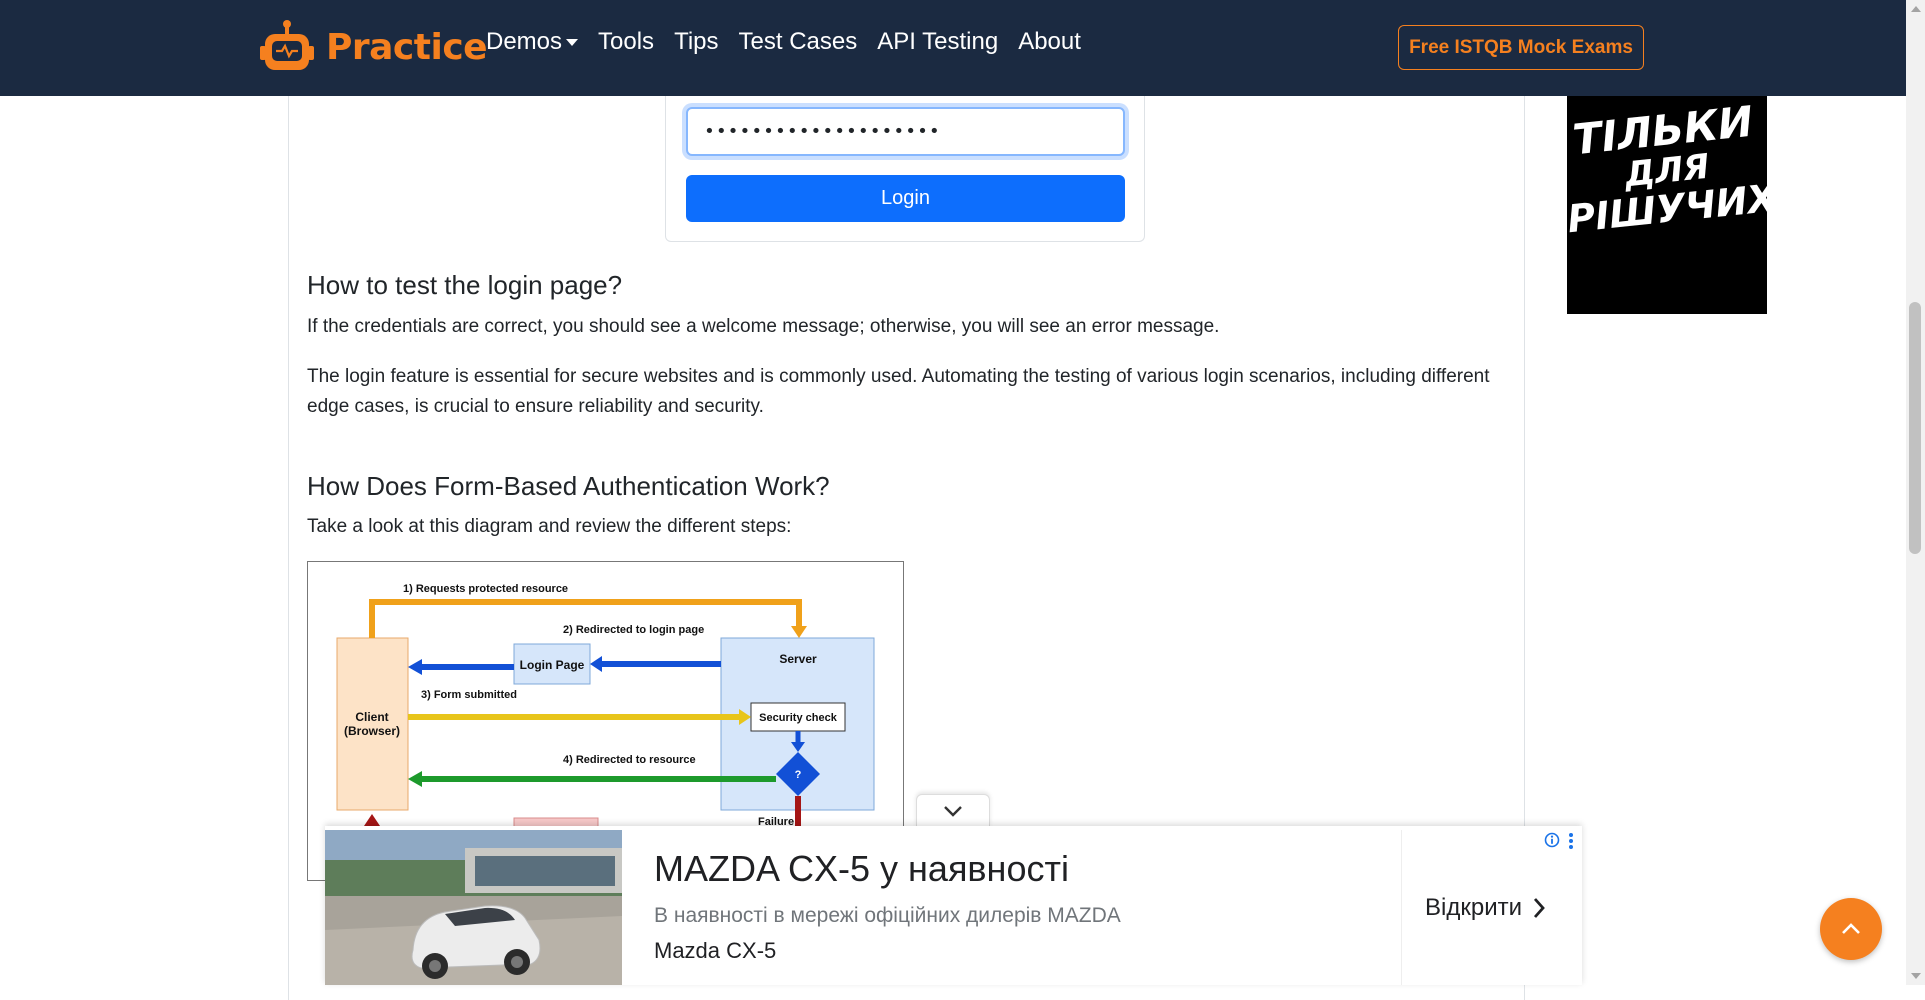  Describe the element at coordinates (629, 760) in the screenshot. I see `label-step4: 4) Redirected to resource` at that location.